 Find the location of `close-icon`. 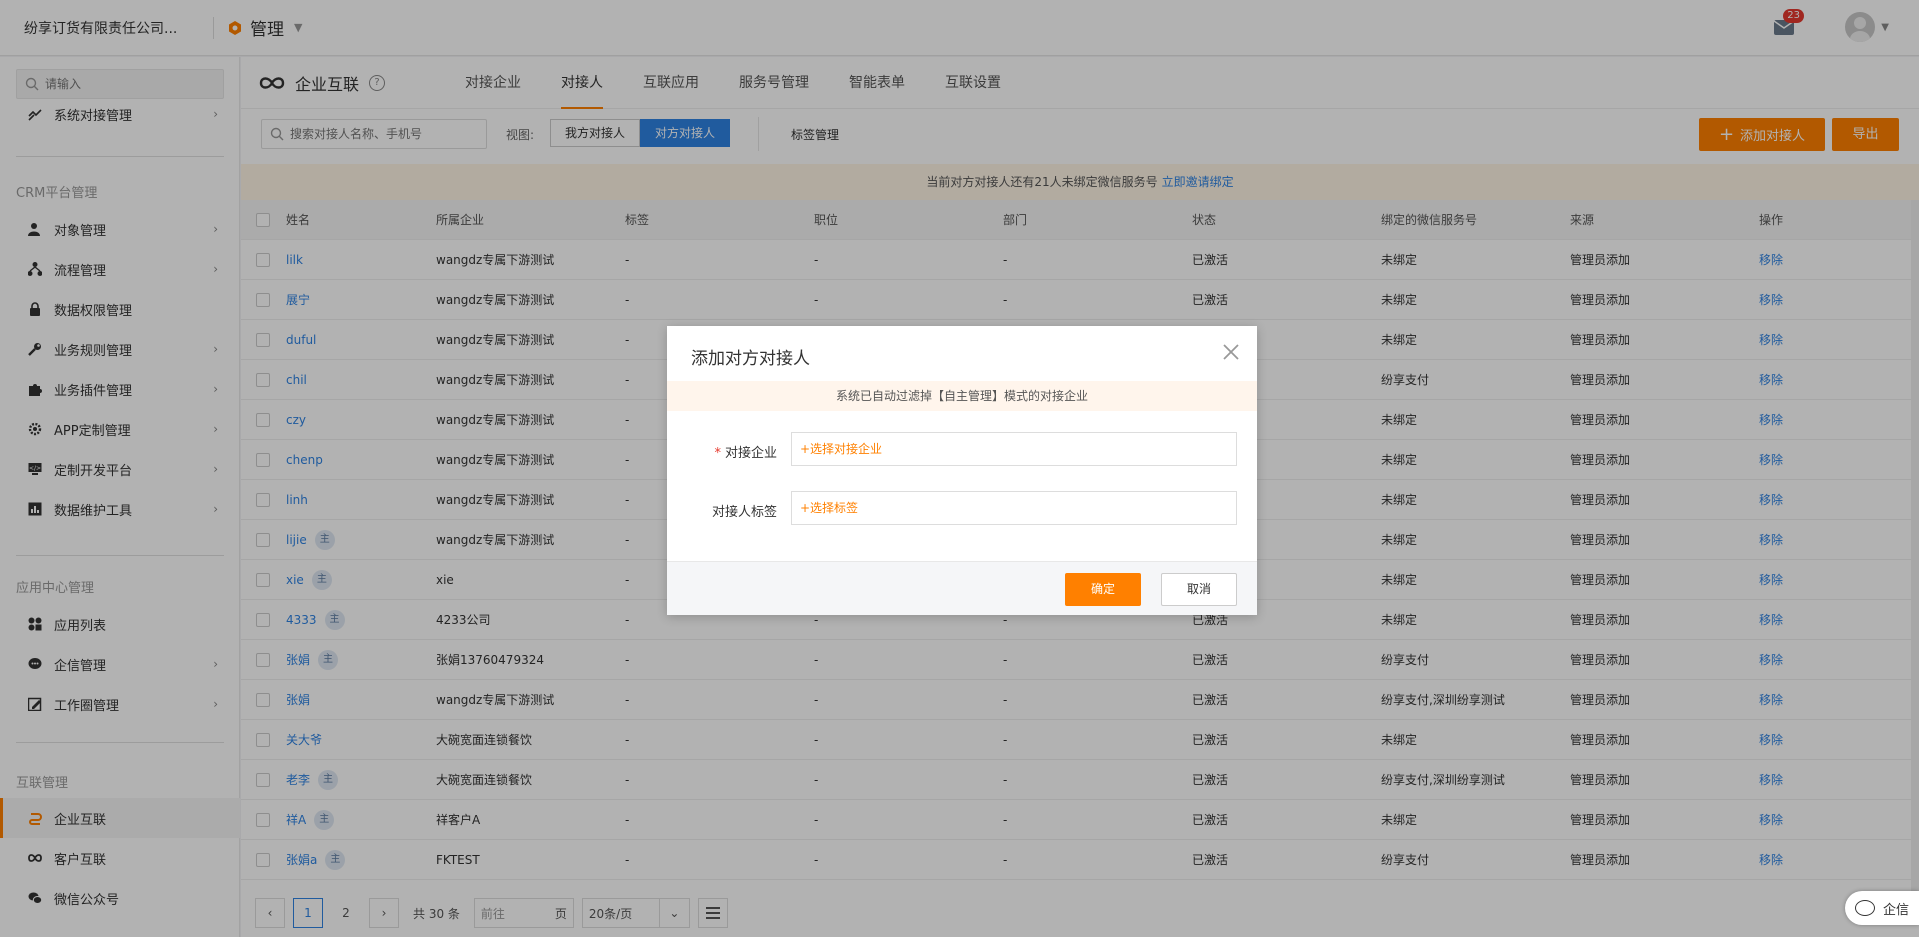

close-icon is located at coordinates (1231, 352).